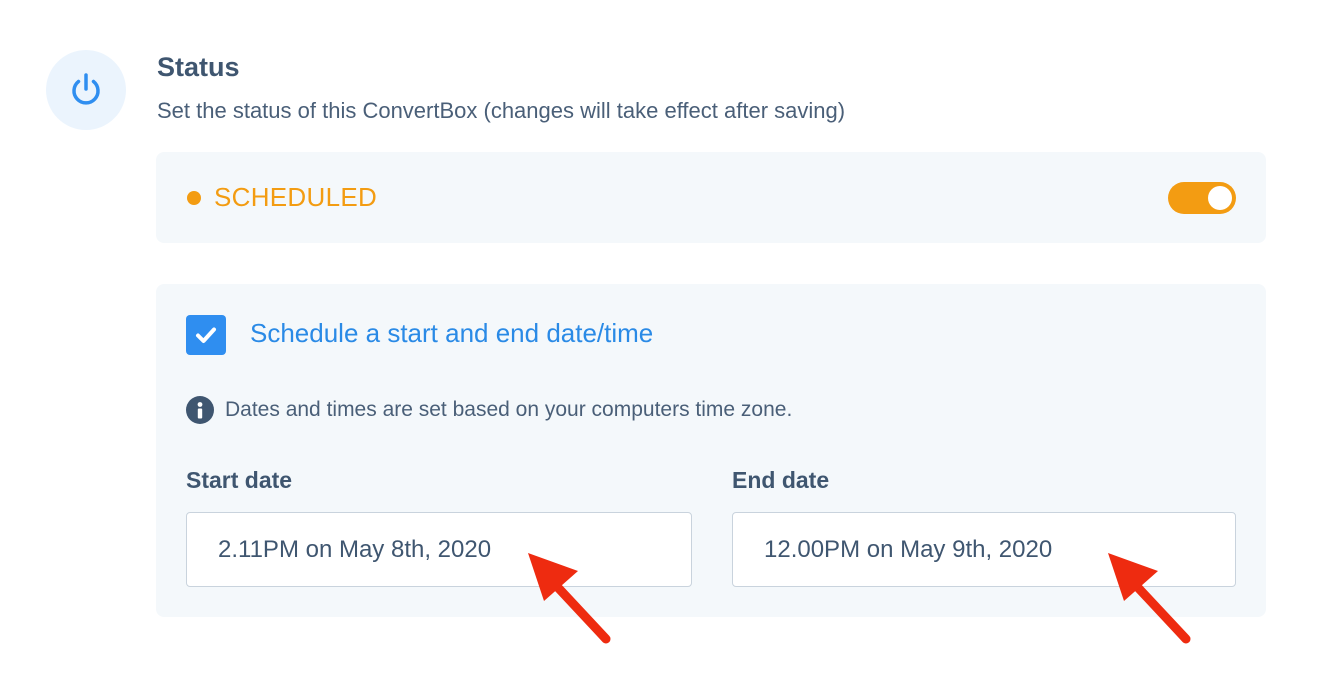 This screenshot has width=1326, height=676. What do you see at coordinates (239, 480) in the screenshot?
I see `start-date-label: Start date` at bounding box center [239, 480].